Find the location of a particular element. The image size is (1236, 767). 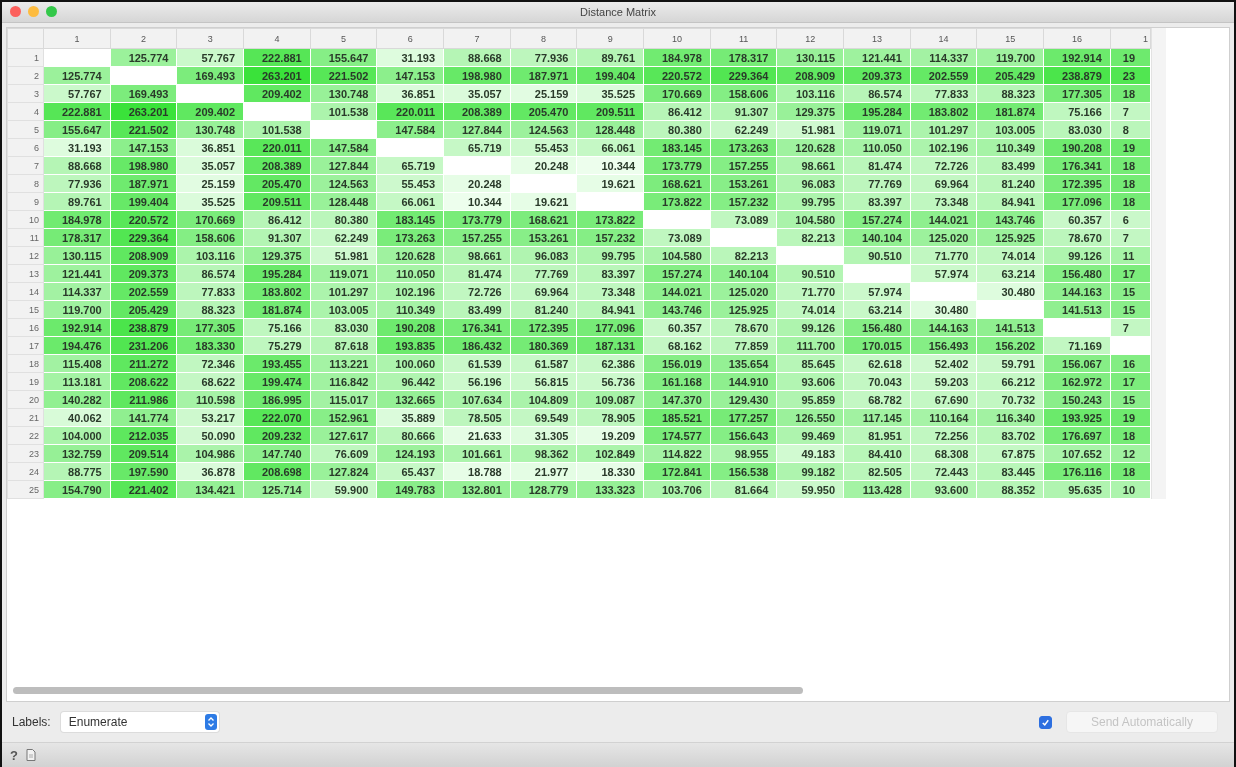

window-title: Distance Matrix is located at coordinates (618, 12).